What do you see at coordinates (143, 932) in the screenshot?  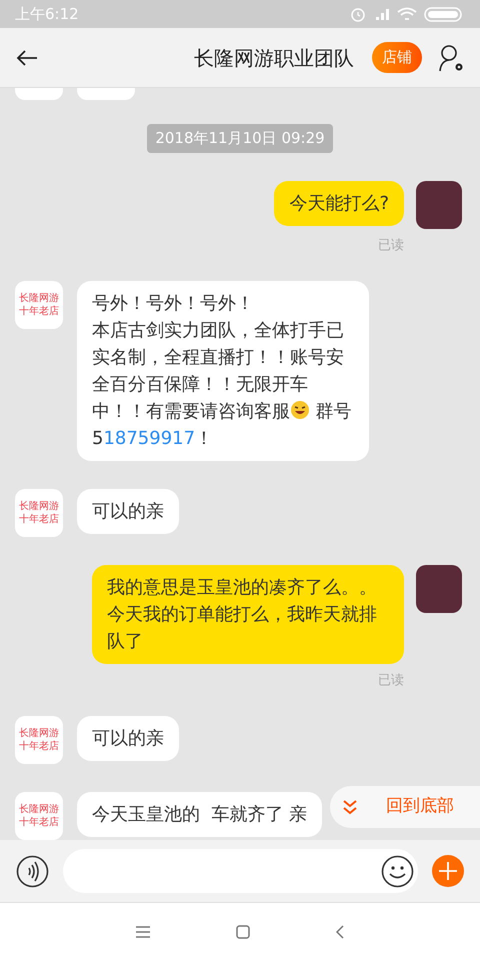 I see `menu-icon` at bounding box center [143, 932].